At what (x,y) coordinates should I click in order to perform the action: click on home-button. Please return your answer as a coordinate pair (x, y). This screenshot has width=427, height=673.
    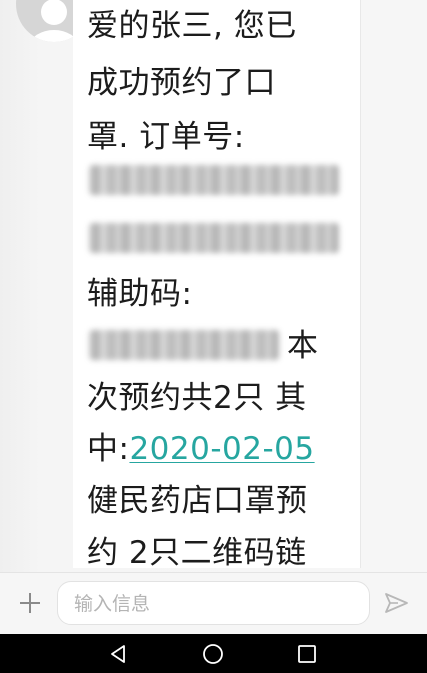
    Looking at the image, I should click on (213, 654).